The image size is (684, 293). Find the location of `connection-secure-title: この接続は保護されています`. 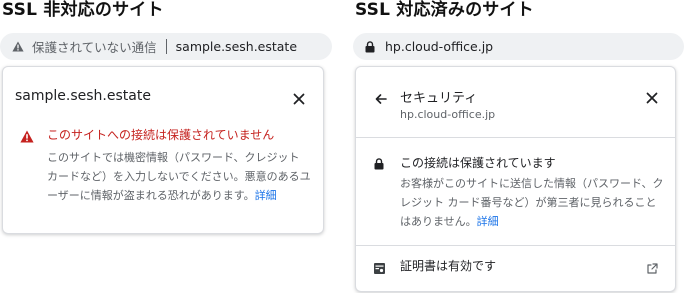

connection-secure-title: この接続は保護されています is located at coordinates (478, 163).